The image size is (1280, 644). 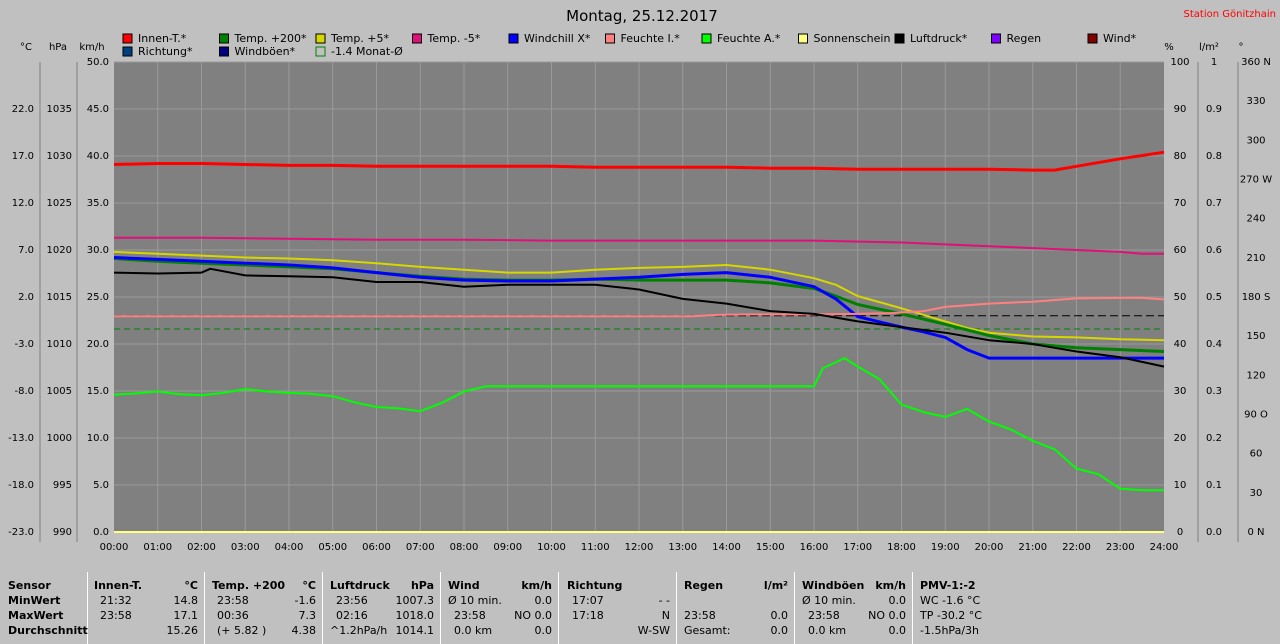 I want to click on tick-direction: 30, so click(x=1256, y=493).